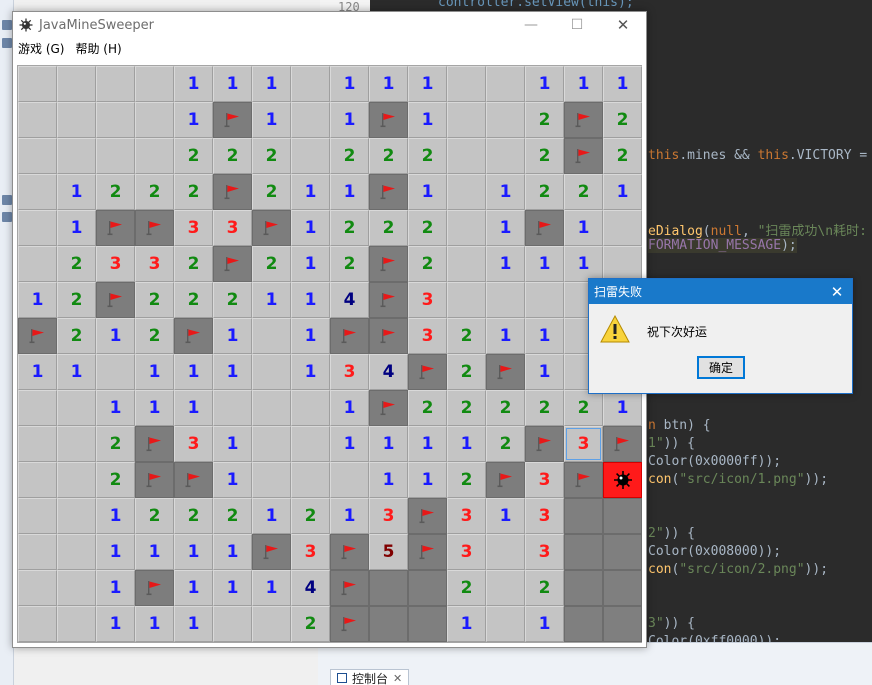 This screenshot has height=685, width=872. Describe the element at coordinates (41, 48) in the screenshot. I see `menu-game: 游戏 (G)` at that location.